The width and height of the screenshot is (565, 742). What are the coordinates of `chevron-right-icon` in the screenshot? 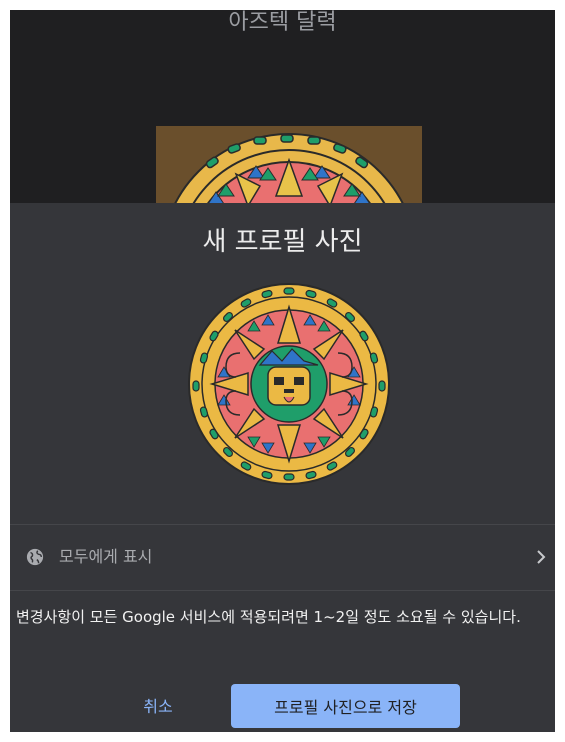 It's located at (541, 557).